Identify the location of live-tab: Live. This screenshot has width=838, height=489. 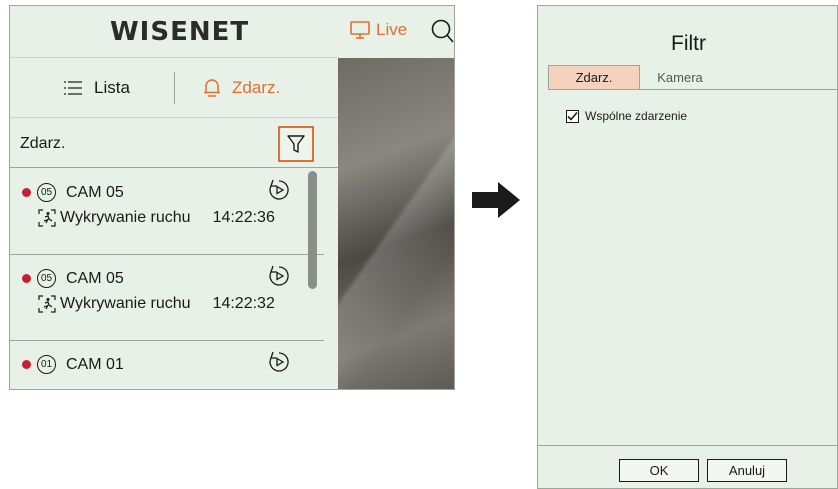
(378, 30).